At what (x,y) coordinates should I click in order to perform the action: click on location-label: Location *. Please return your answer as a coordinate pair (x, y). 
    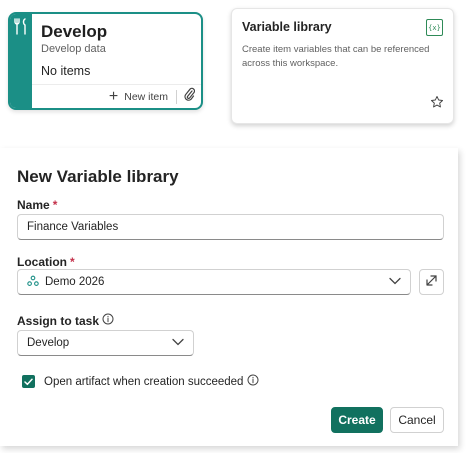
    Looking at the image, I should click on (46, 262).